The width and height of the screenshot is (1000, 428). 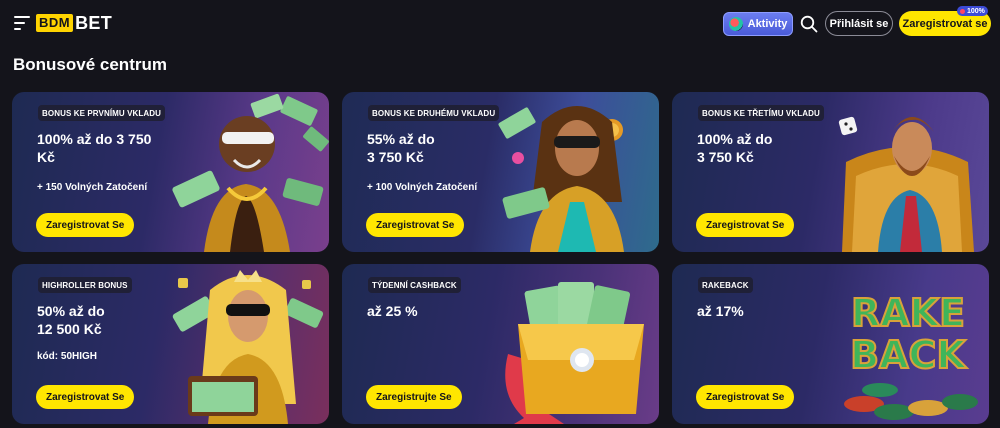 What do you see at coordinates (574, 353) in the screenshot?
I see `golden-wallet-illustration` at bounding box center [574, 353].